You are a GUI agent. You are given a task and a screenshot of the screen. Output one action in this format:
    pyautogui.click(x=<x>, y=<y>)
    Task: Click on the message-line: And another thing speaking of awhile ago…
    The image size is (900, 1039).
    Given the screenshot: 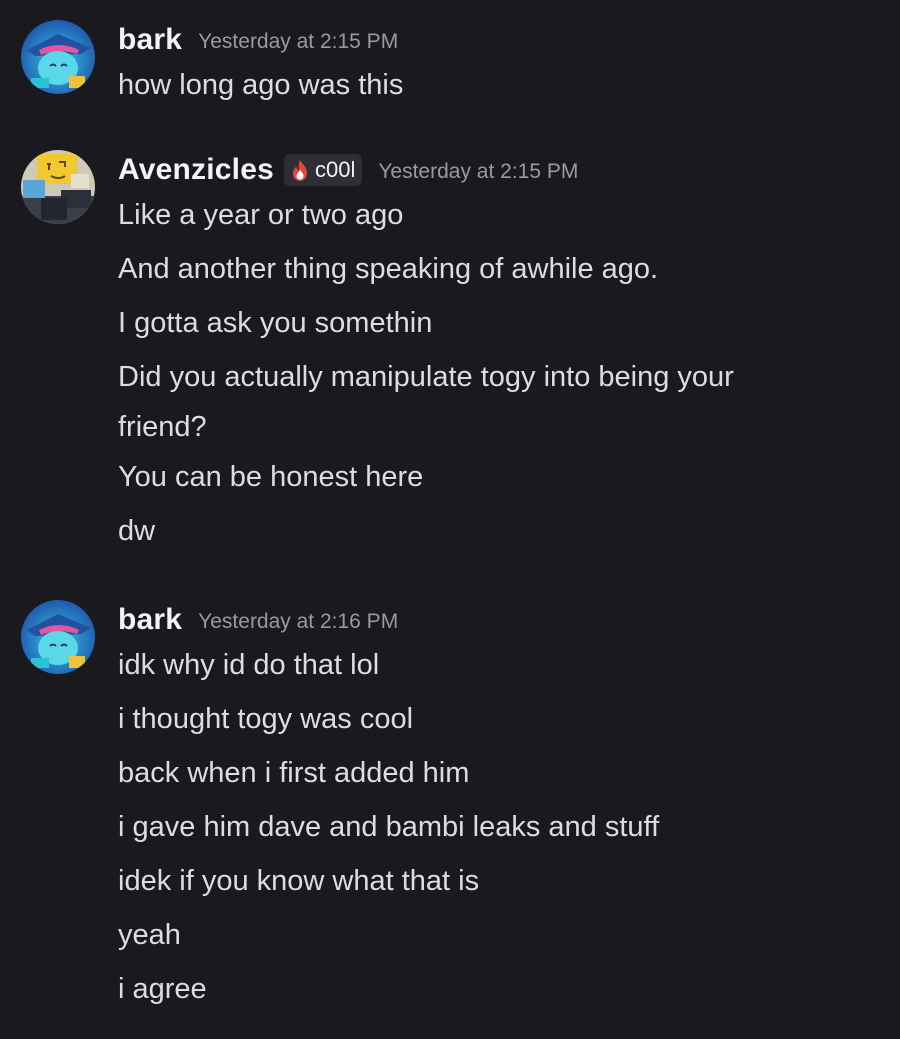 What is the action you would take?
    pyautogui.click(x=498, y=271)
    